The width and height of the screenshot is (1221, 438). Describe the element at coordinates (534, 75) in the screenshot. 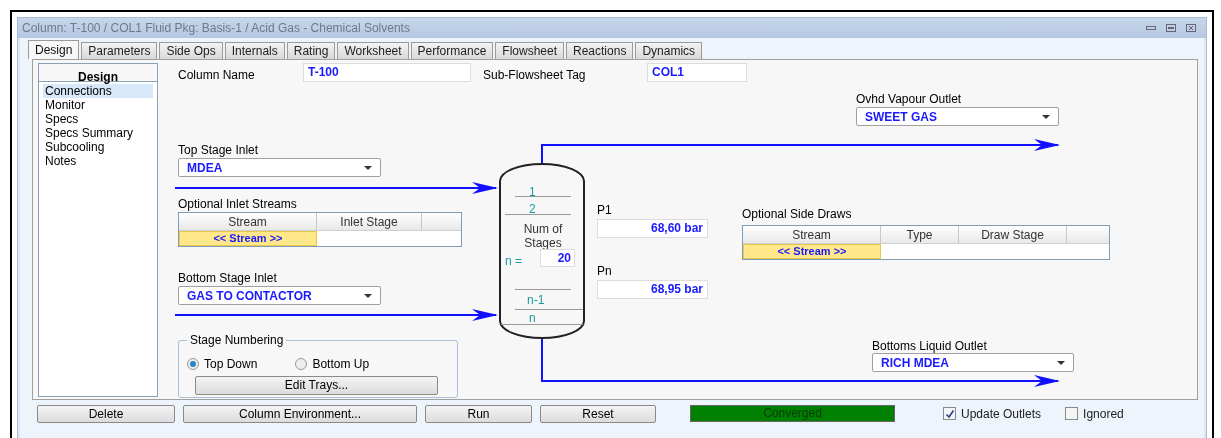

I see `field-label: Sub-Flowsheet Tag` at that location.